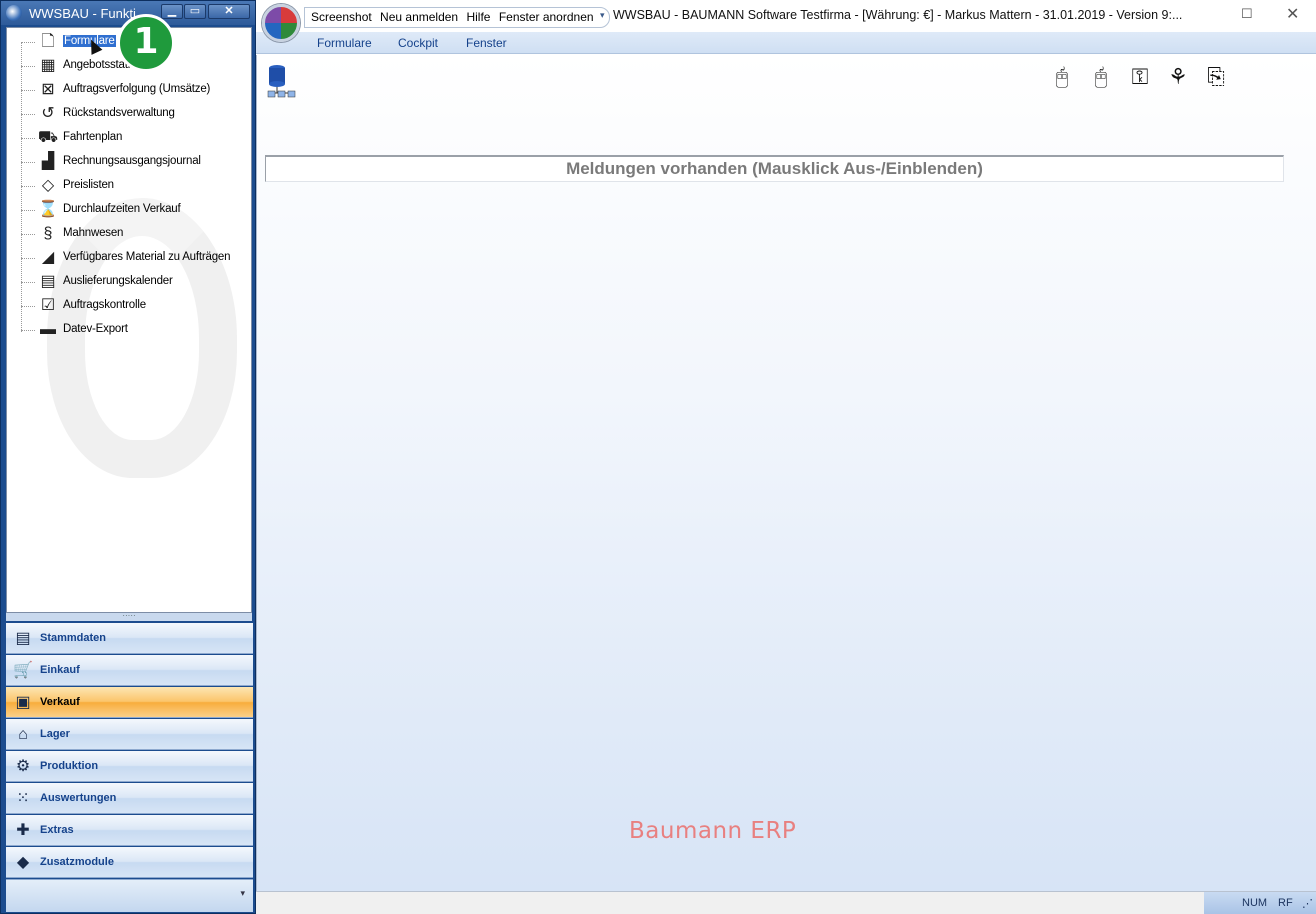  Describe the element at coordinates (136, 138) in the screenshot. I see `tree-item: ⛟ Fahrtenplan` at that location.